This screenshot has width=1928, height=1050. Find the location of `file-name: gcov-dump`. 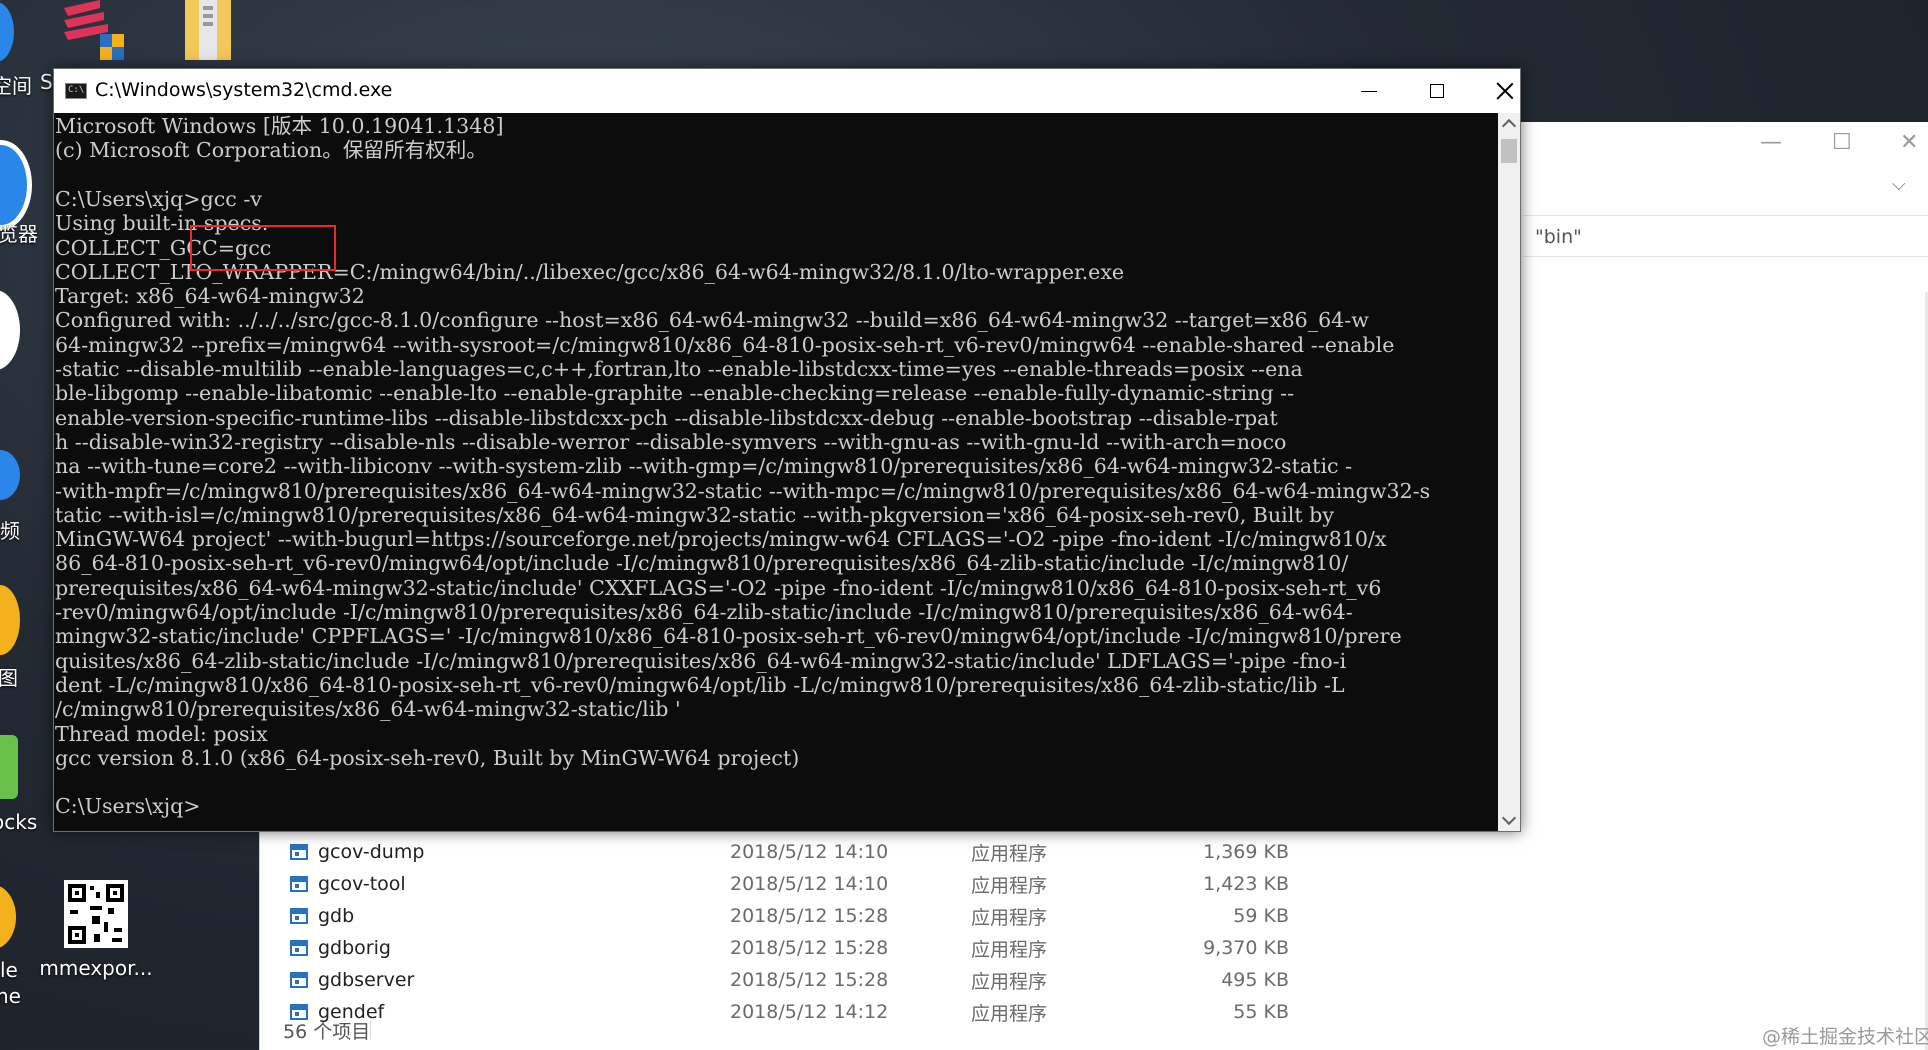

file-name: gcov-dump is located at coordinates (371, 852).